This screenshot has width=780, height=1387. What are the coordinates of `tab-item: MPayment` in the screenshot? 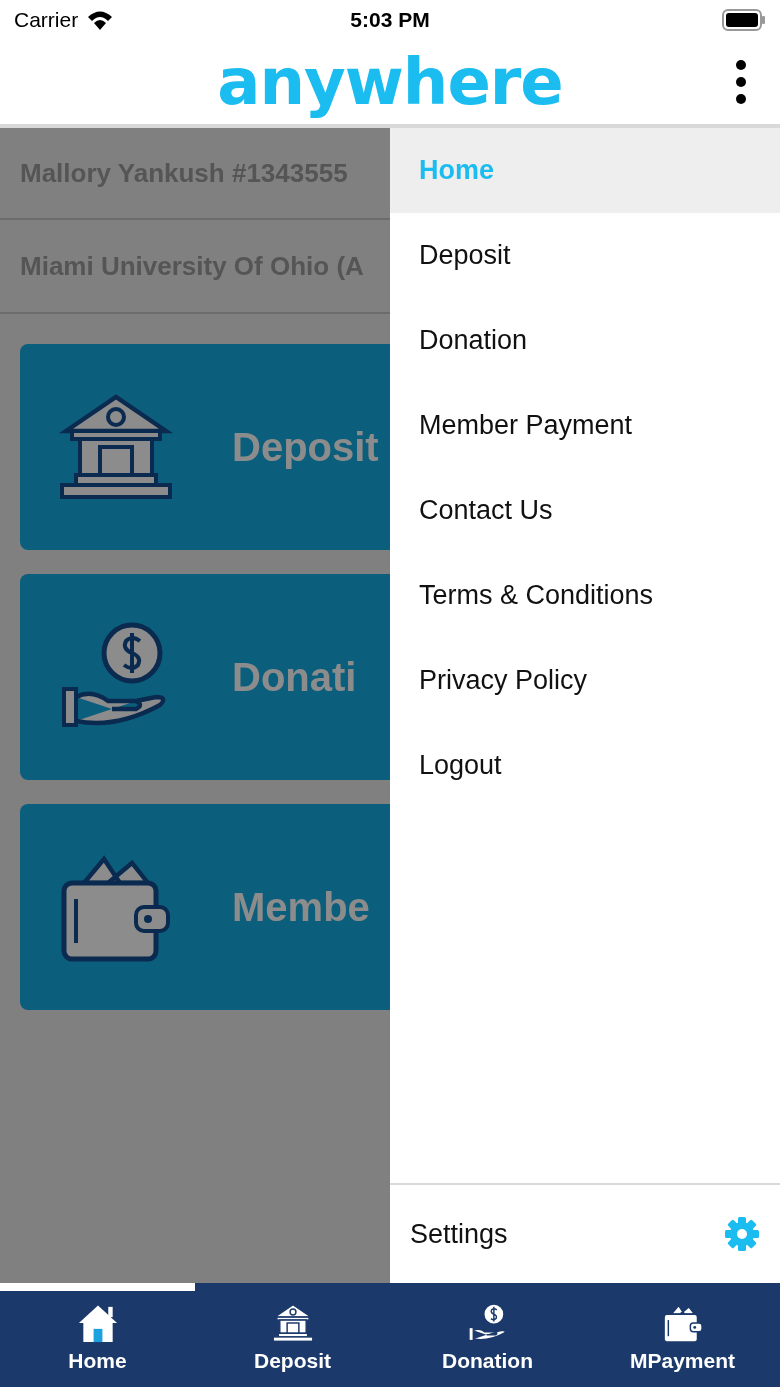 It's located at (682, 1335).